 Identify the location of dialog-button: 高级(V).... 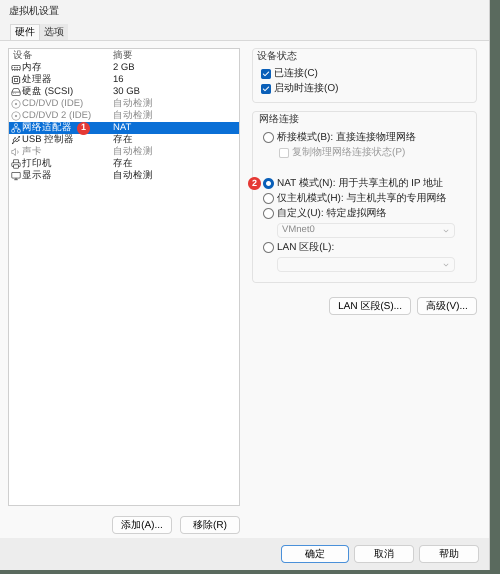
(447, 306).